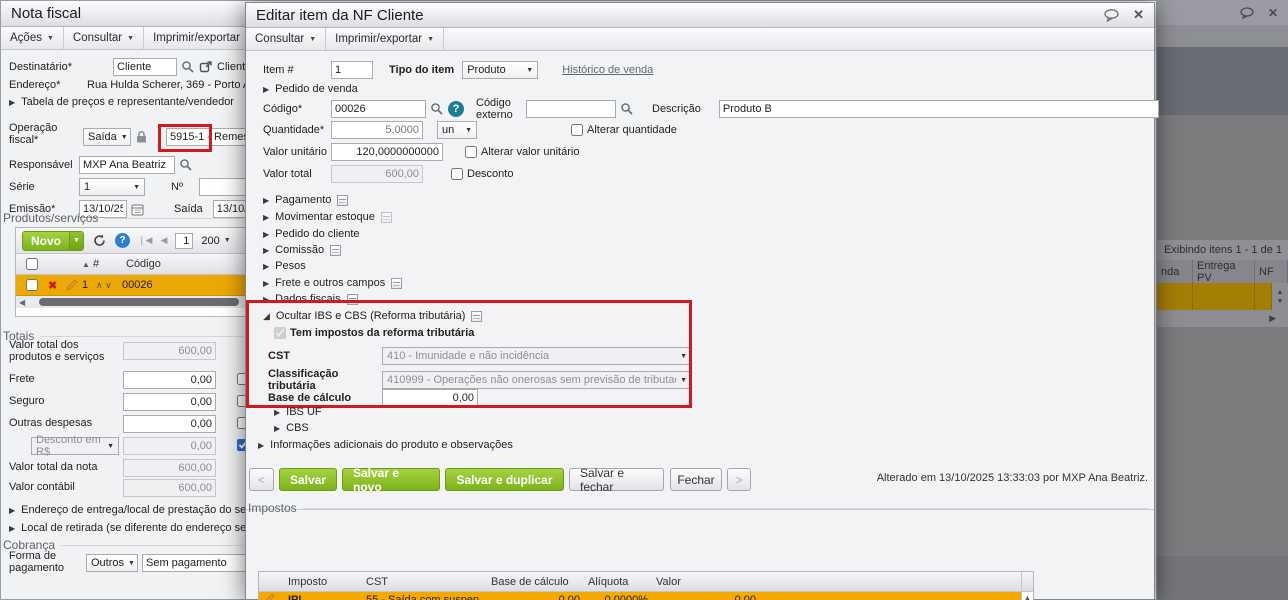 Image resolution: width=1288 pixels, height=600 pixels. Describe the element at coordinates (112, 563) in the screenshot. I see `forma-pagamento-select: Outros ▼` at that location.